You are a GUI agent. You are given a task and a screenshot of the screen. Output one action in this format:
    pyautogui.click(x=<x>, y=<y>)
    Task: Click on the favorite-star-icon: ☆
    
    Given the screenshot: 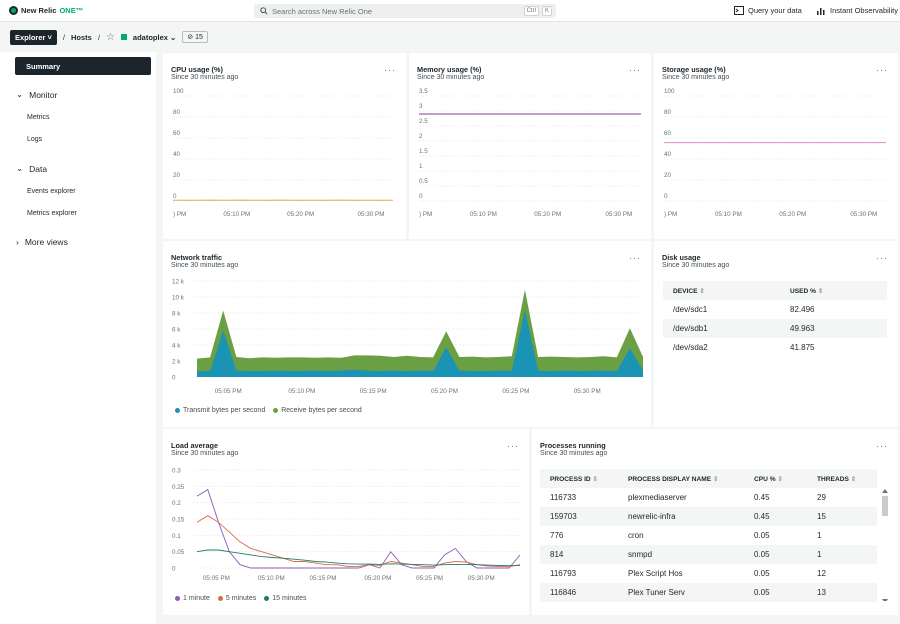 What is the action you would take?
    pyautogui.click(x=110, y=37)
    